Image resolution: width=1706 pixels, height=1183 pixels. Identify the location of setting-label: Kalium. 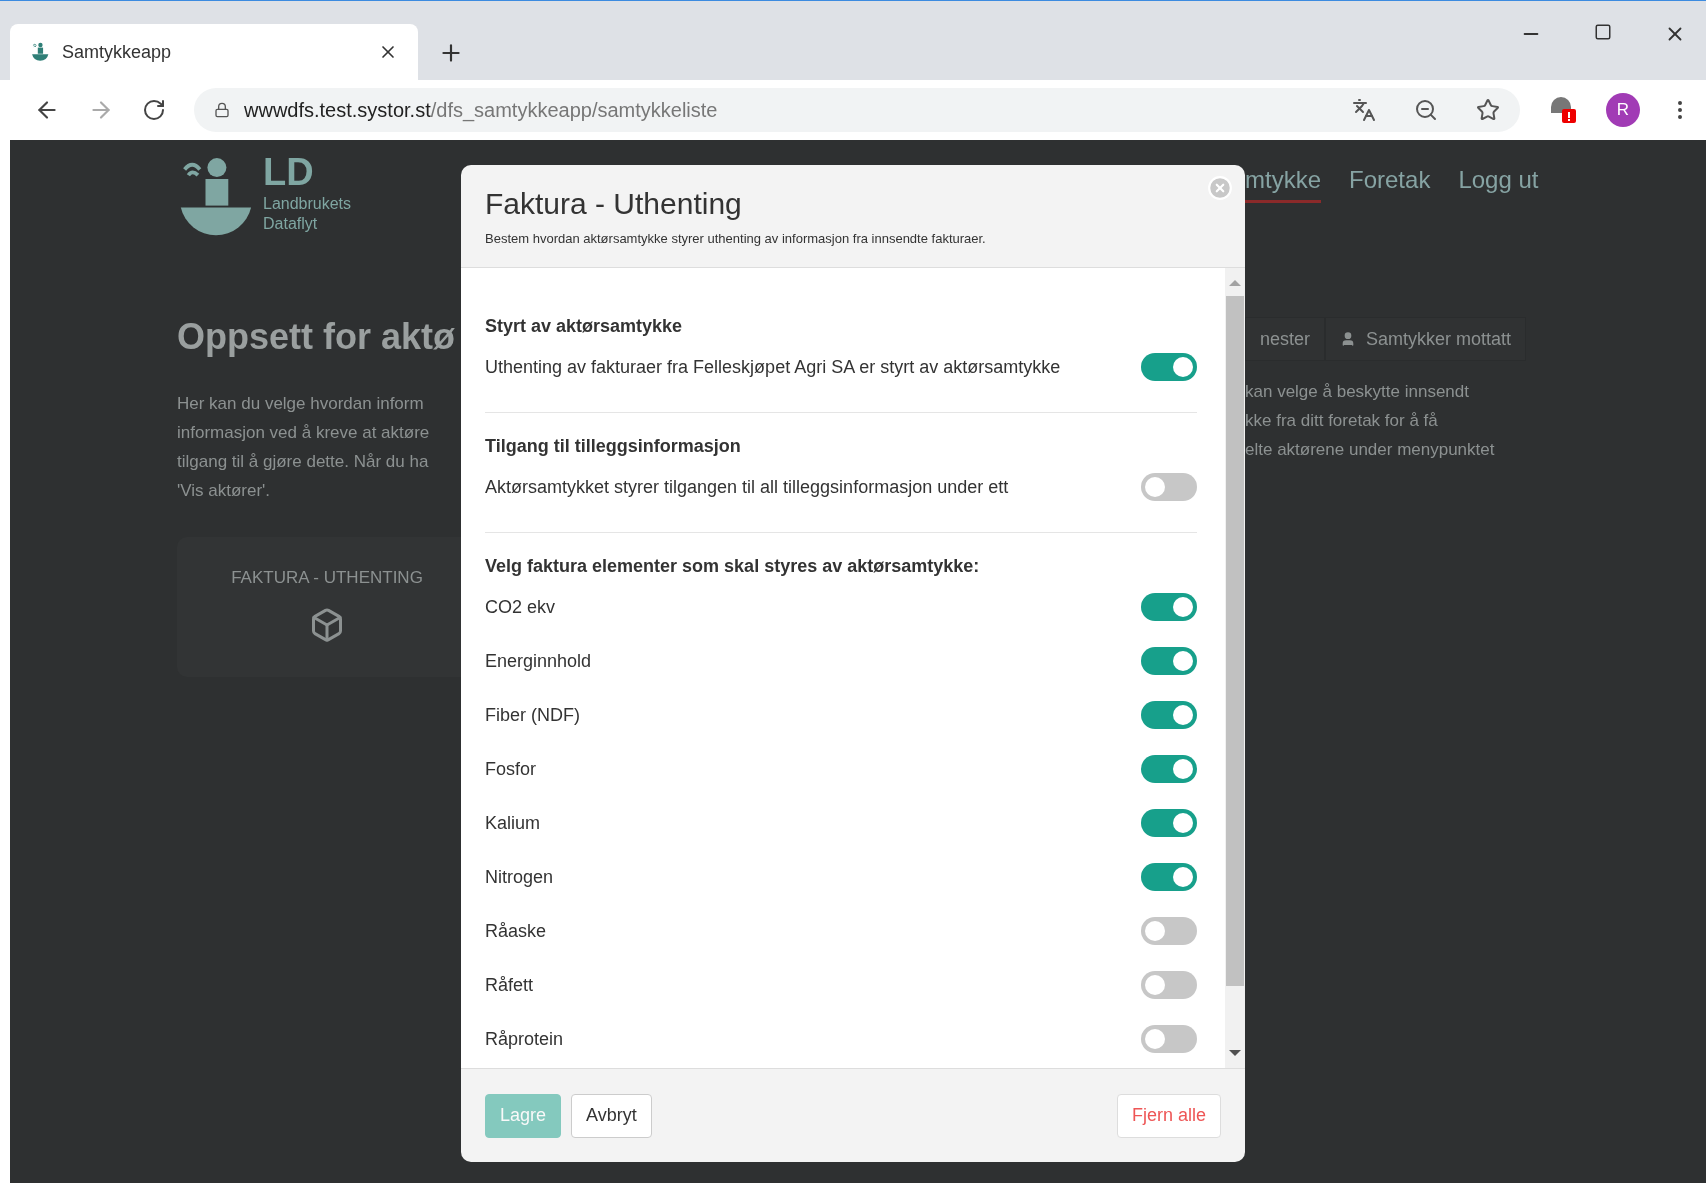
(513, 823).